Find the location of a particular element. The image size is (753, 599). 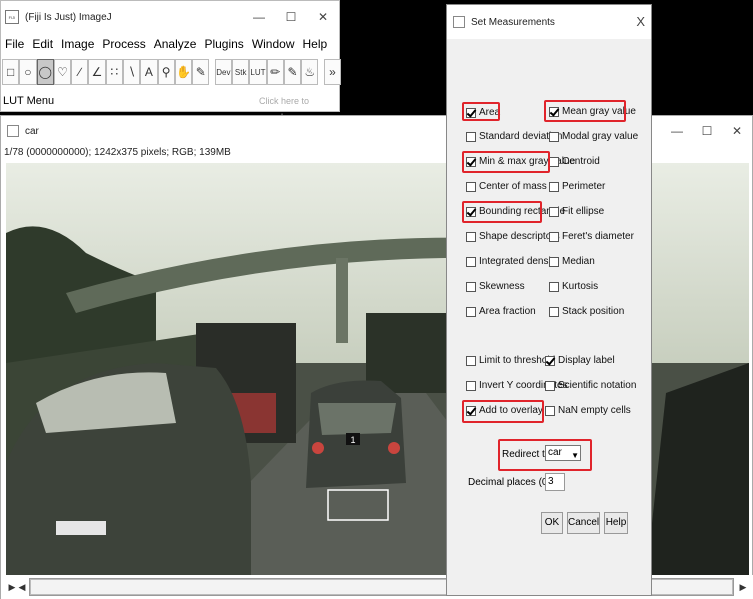

wand-tool-icon: ∖ is located at coordinates (131, 72).